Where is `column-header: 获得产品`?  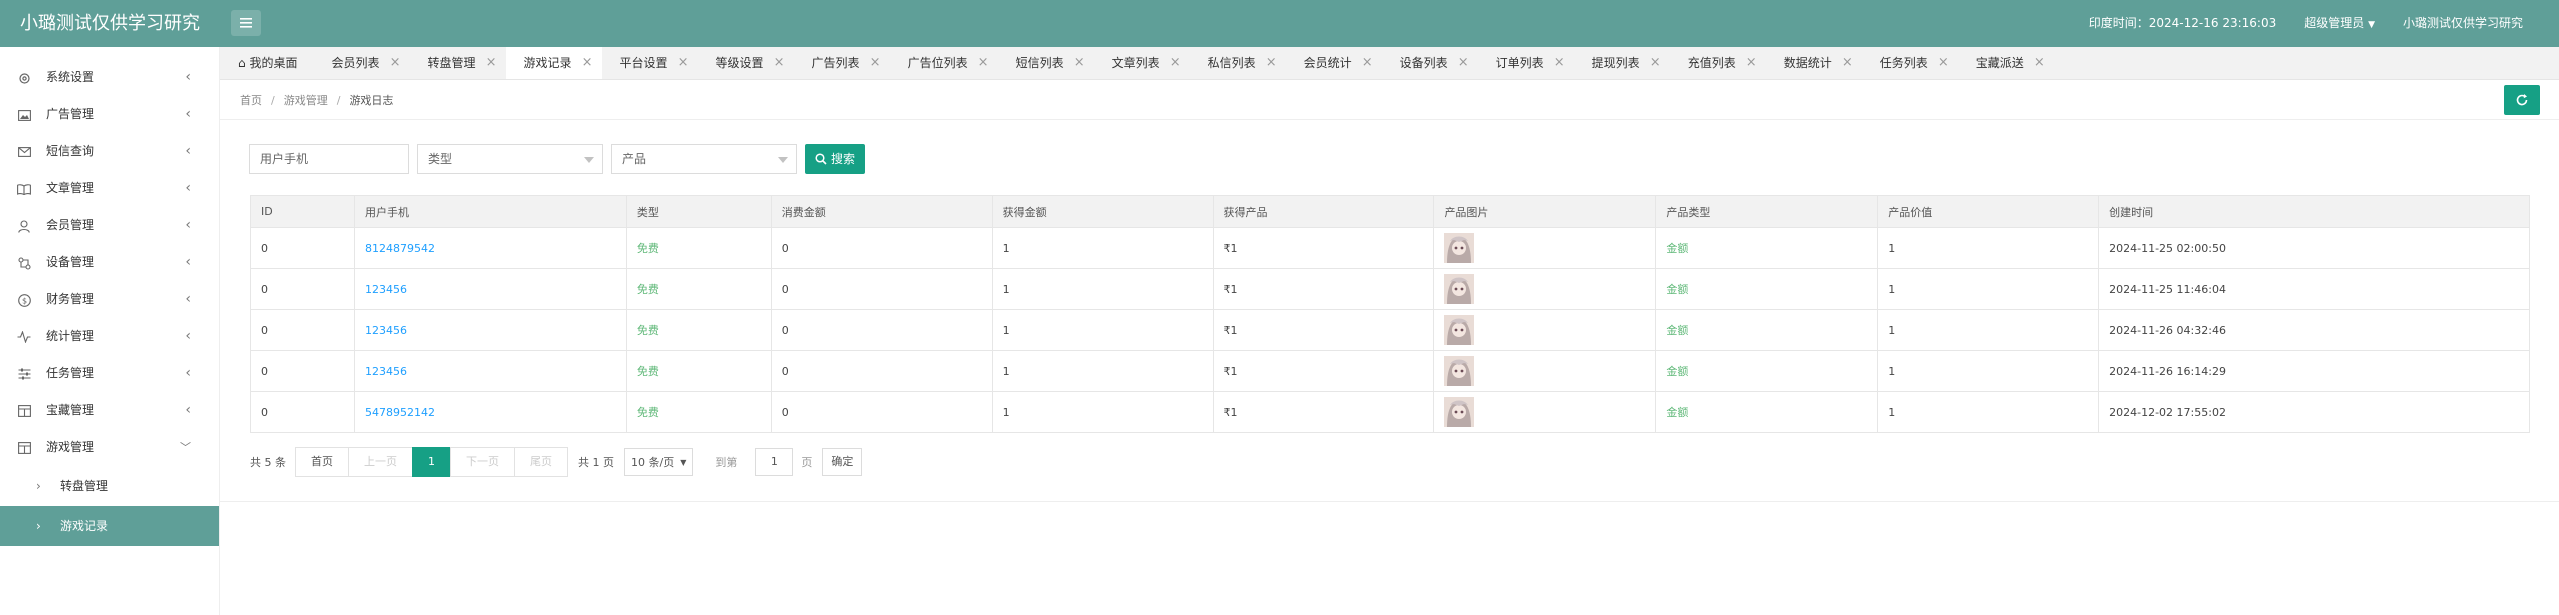
column-header: 获得产品 is located at coordinates (1323, 211).